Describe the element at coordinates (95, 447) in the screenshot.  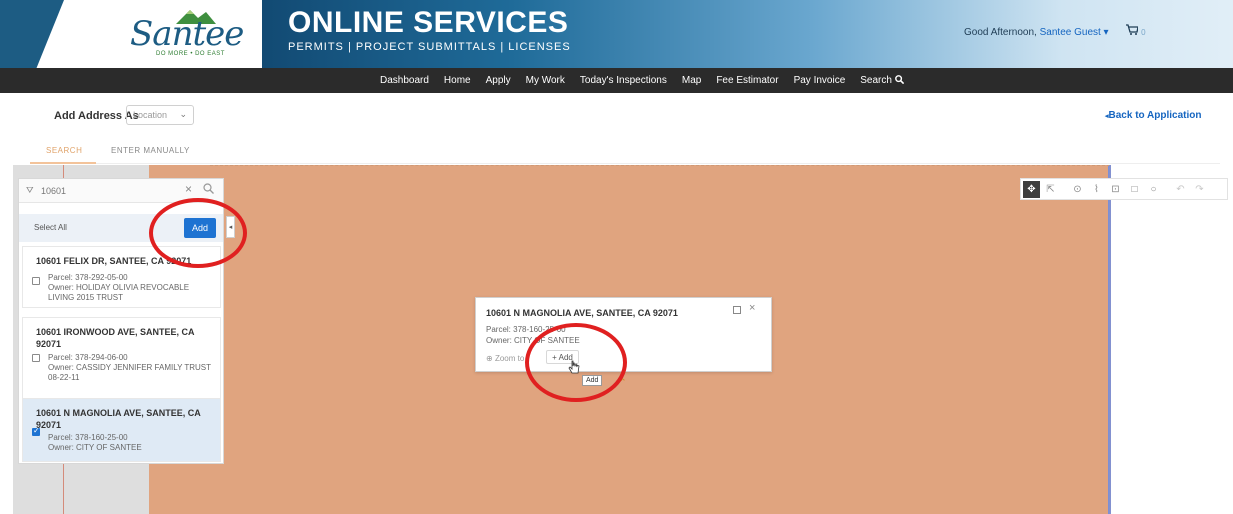
I see `result-owner: Owner: CITY OF SANTEE` at that location.